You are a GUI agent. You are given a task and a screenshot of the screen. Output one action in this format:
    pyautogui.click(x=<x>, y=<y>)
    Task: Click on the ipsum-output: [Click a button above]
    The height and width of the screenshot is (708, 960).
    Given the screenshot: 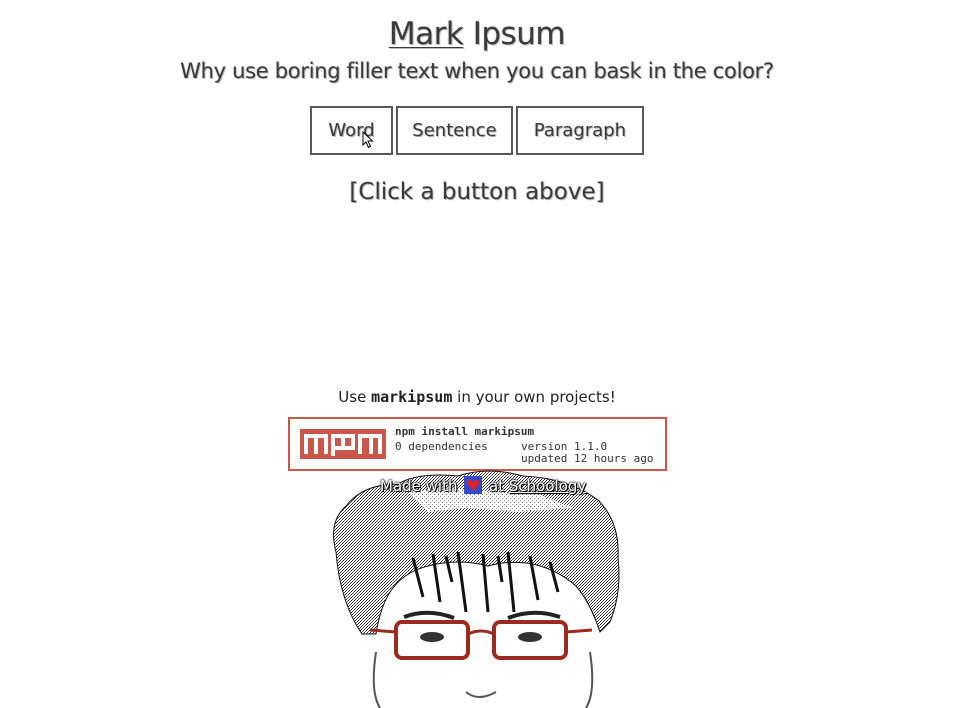 What is the action you would take?
    pyautogui.click(x=477, y=192)
    